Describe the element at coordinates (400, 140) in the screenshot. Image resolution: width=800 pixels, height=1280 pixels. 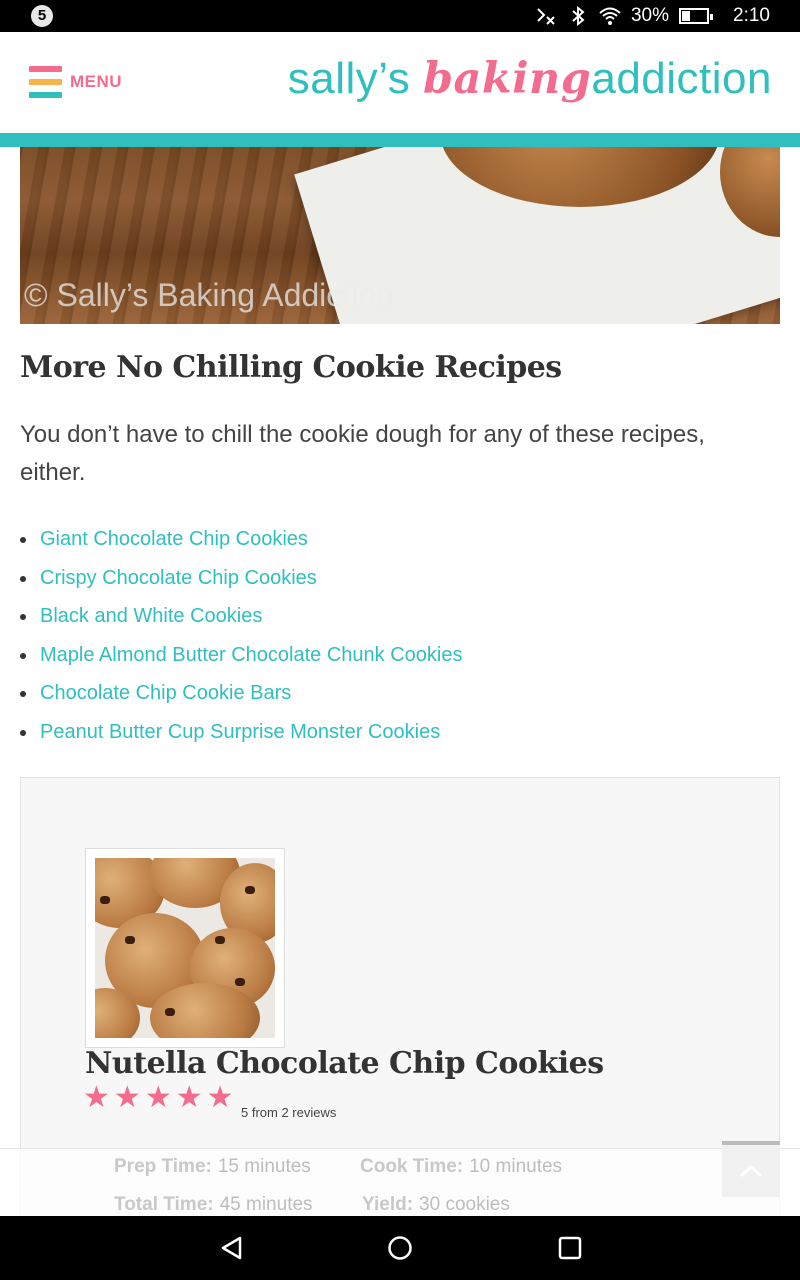
I see `header-divider` at that location.